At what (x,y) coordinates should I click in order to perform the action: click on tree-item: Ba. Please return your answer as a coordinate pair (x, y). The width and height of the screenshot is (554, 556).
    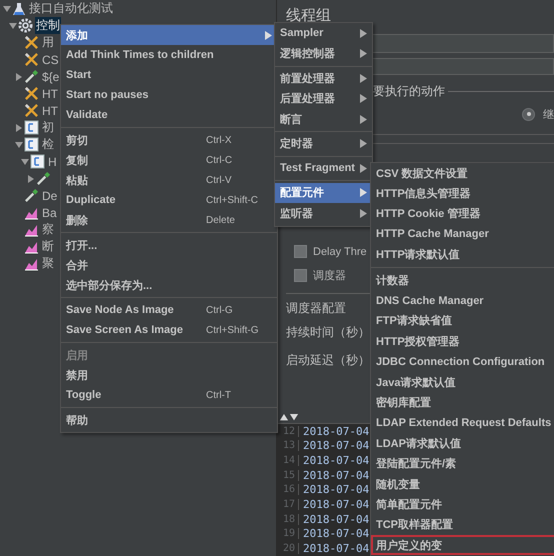
    Looking at the image, I should click on (49, 213).